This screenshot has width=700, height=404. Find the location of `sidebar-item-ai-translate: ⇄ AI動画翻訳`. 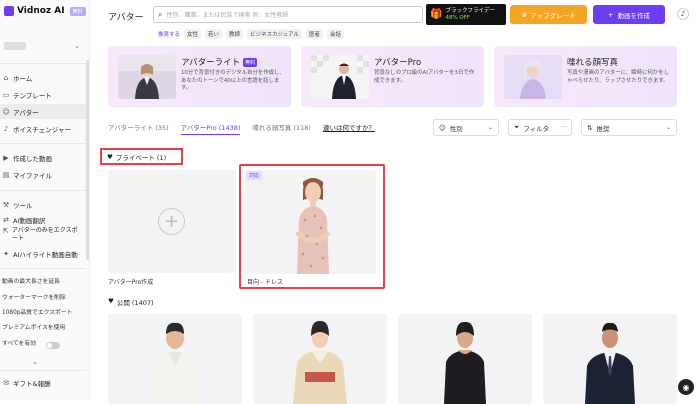

sidebar-item-ai-translate: ⇄ AI動画翻訳 is located at coordinates (43, 219).